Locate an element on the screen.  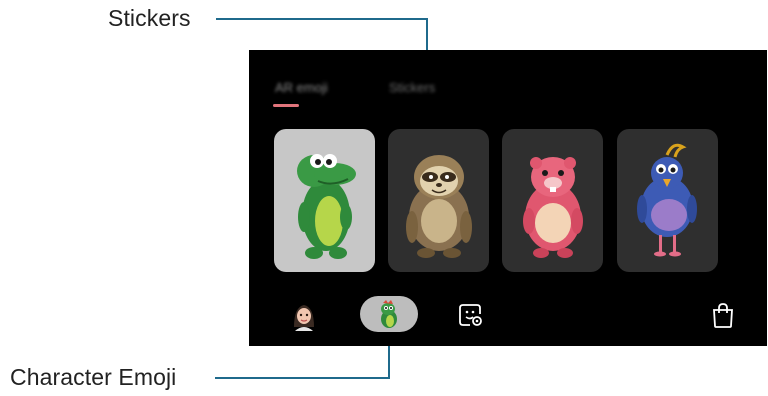
beaver-icon is located at coordinates (553, 207).